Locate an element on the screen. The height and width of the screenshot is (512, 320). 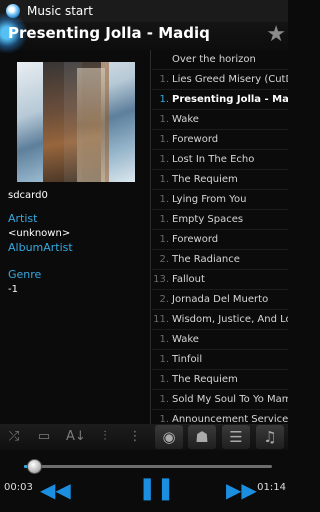
playlist-item: 1.Announcement Service Pu is located at coordinates (220, 417).